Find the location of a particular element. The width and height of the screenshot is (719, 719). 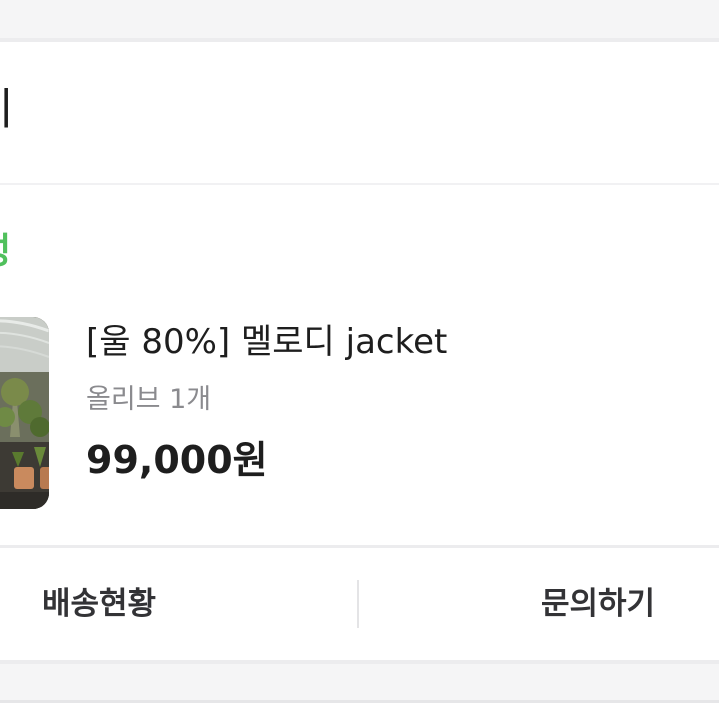

bottom-spacer is located at coordinates (359, 683).